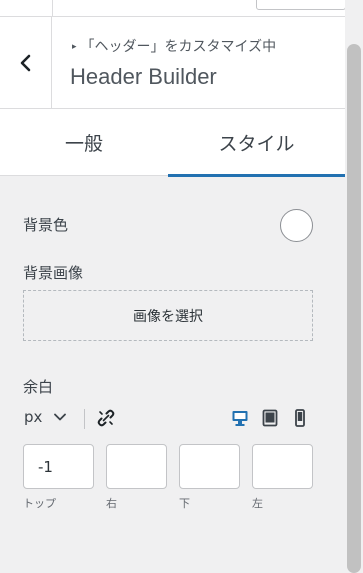 This screenshot has height=573, width=363. What do you see at coordinates (184, 503) in the screenshot?
I see `padding-bottom-label: 下` at bounding box center [184, 503].